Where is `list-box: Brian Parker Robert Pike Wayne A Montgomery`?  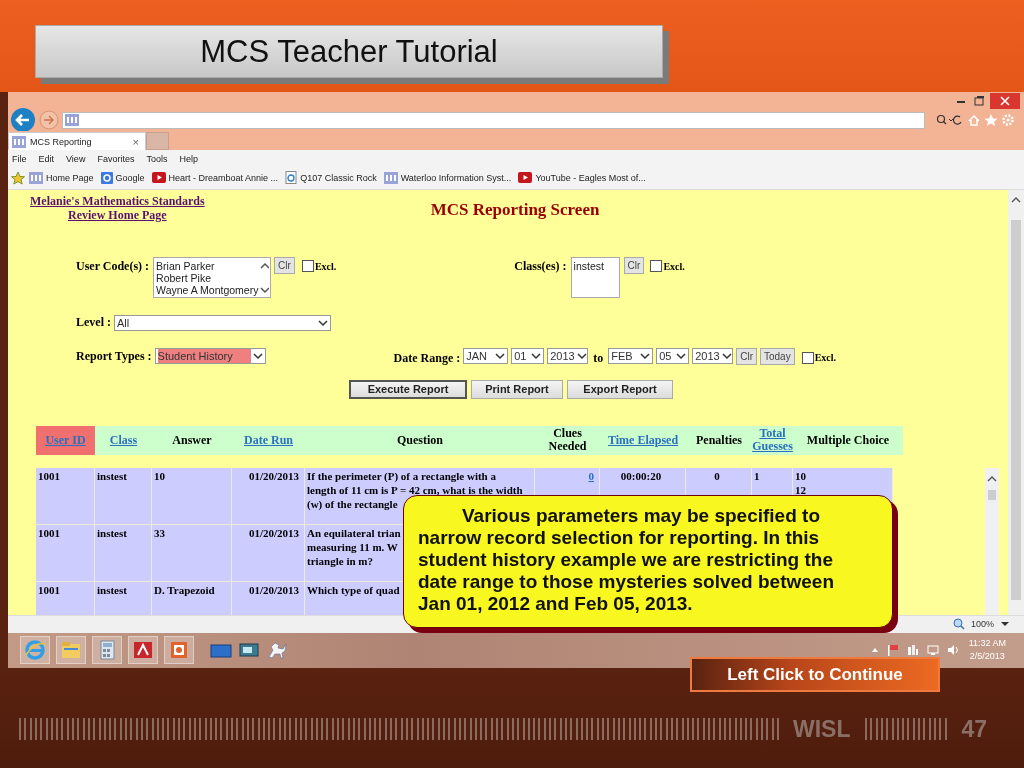 list-box: Brian Parker Robert Pike Wayne A Montgomery is located at coordinates (212, 278).